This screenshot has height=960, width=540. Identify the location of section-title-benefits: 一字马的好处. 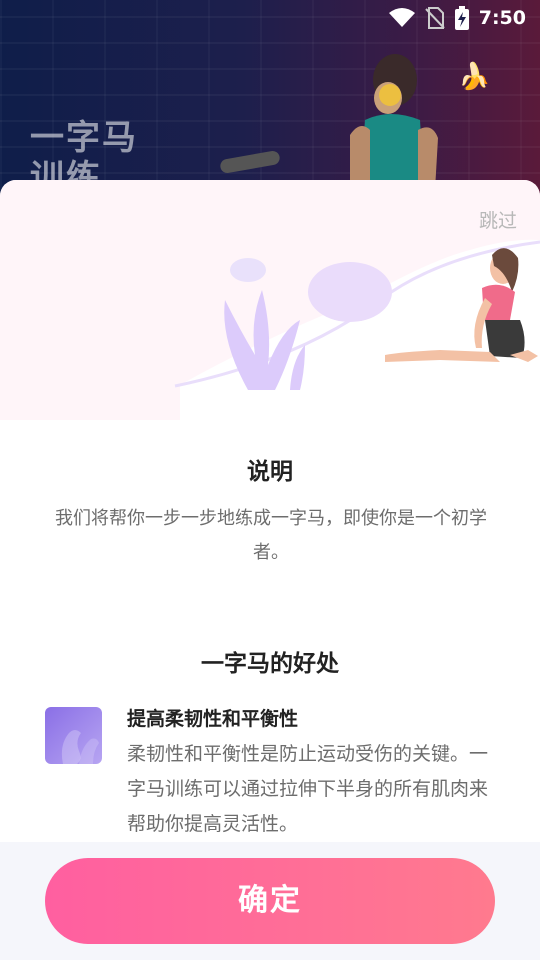
(270, 664).